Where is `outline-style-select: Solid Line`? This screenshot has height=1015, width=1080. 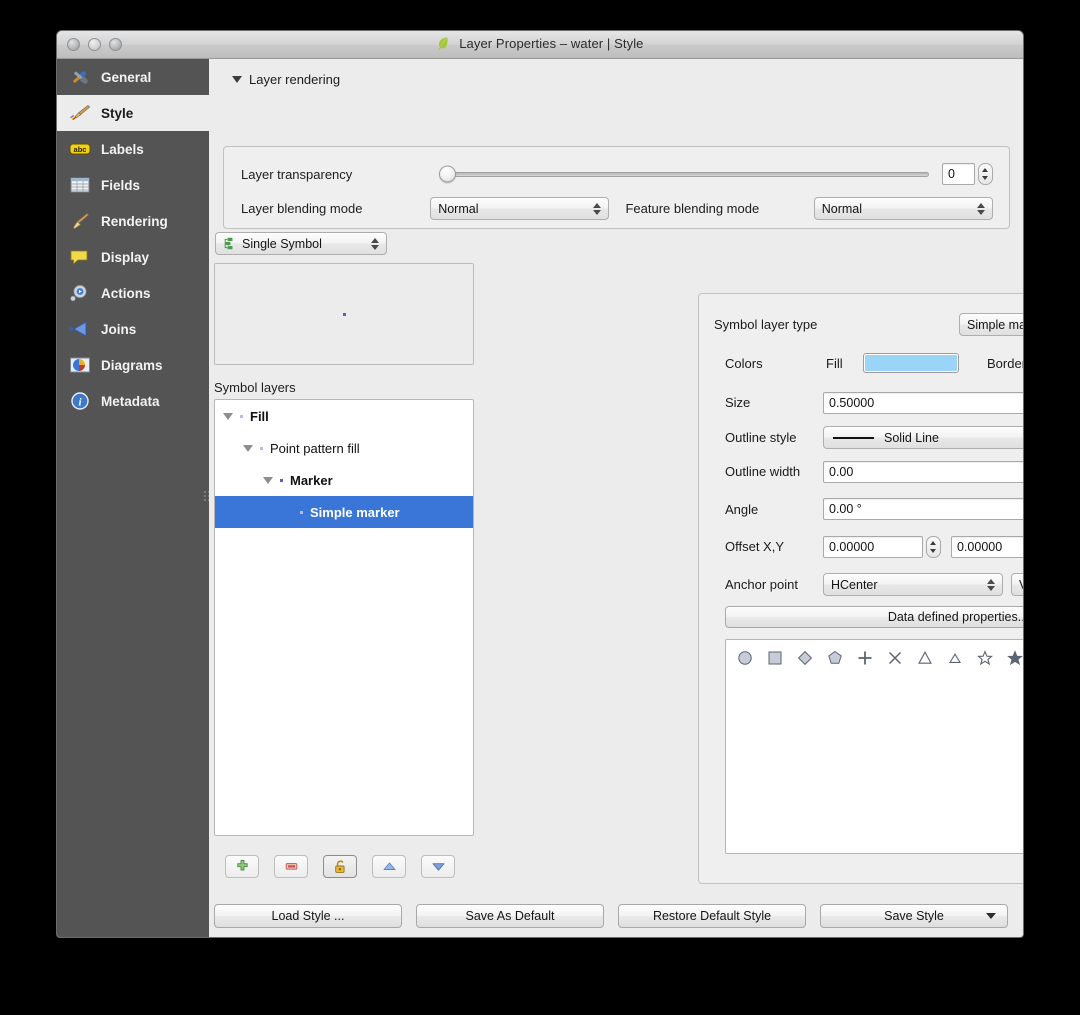 outline-style-select: Solid Line is located at coordinates (923, 437).